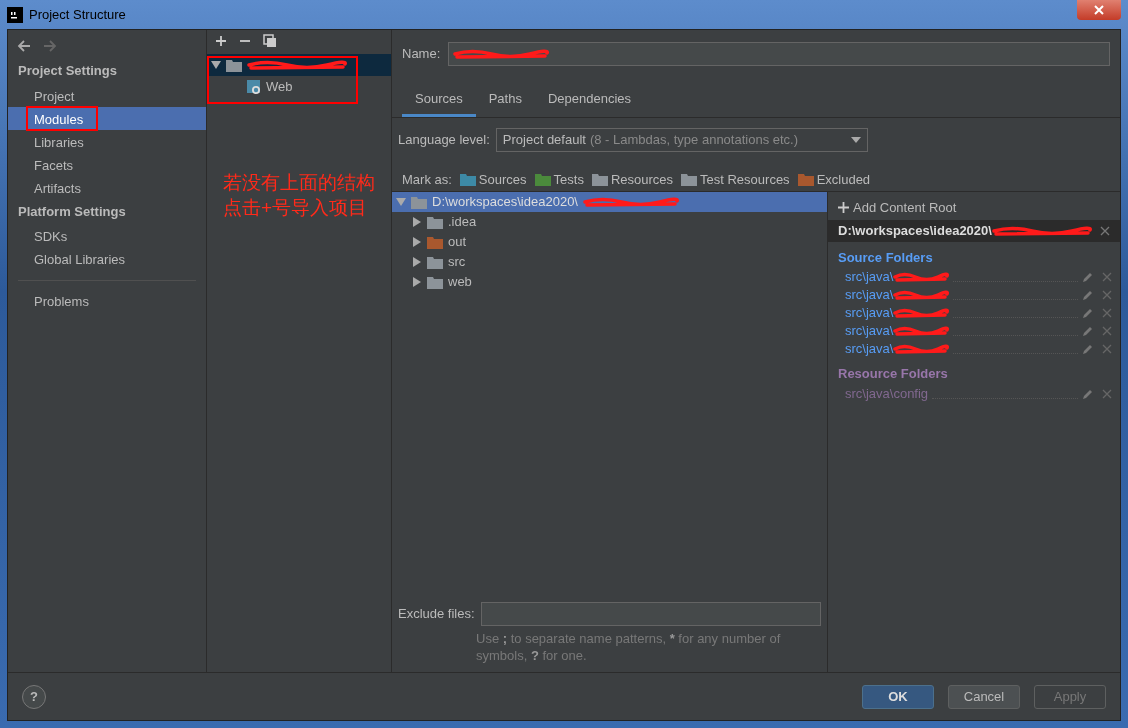 The height and width of the screenshot is (728, 1128). I want to click on tab: Paths, so click(505, 101).